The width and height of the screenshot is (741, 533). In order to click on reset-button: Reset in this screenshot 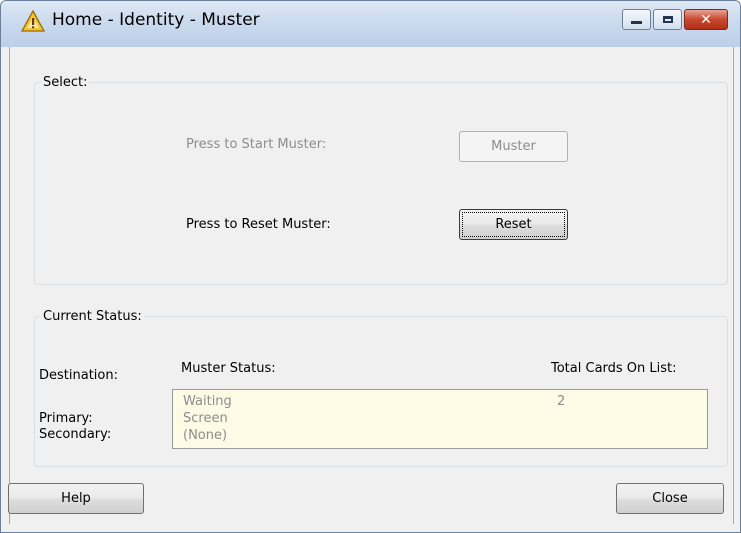, I will do `click(513, 224)`.